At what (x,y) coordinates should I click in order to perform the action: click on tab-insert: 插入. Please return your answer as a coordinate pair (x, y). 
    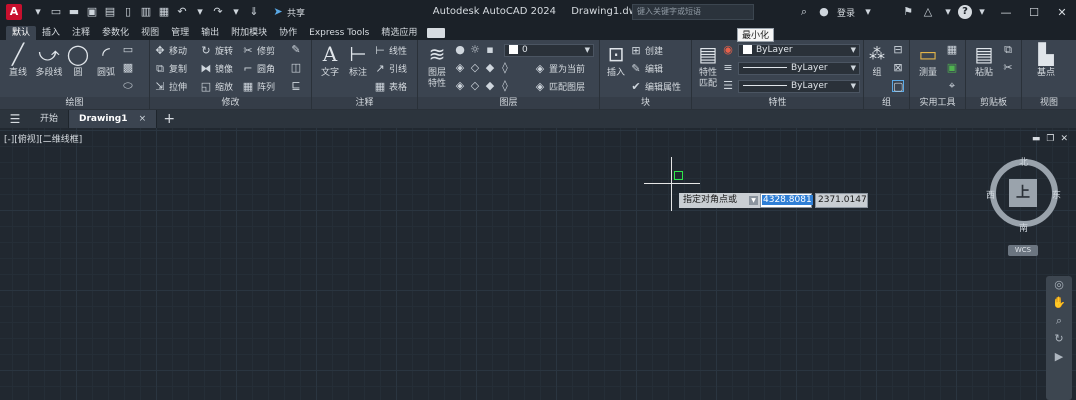
    Looking at the image, I should click on (51, 33).